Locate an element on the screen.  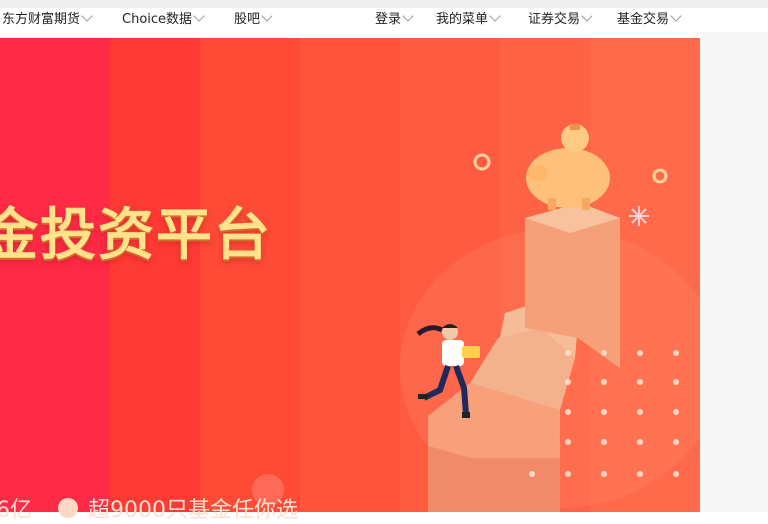
nav-item-fund-trading: 基金交易 is located at coordinates (649, 19).